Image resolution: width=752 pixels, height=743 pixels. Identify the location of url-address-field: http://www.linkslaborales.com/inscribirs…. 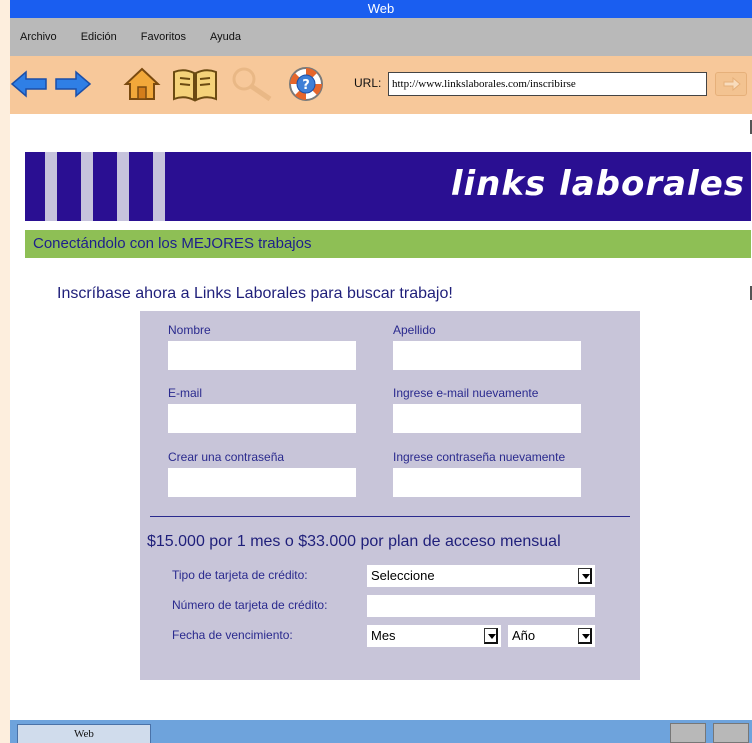
(547, 84).